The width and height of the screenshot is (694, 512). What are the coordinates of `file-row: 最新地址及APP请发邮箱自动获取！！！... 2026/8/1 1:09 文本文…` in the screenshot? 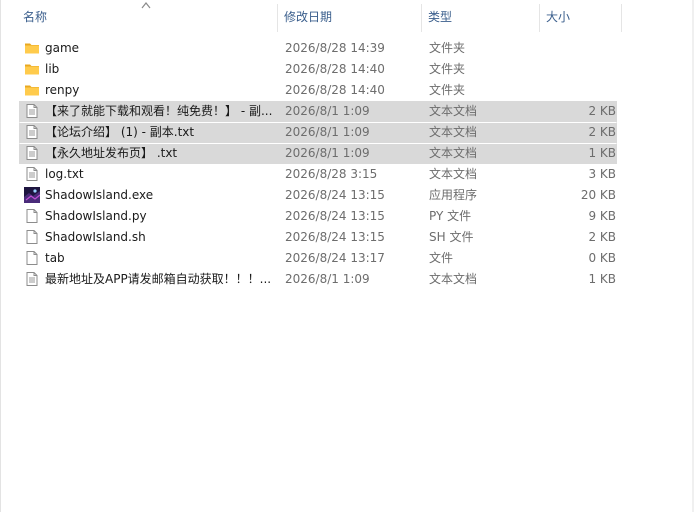 It's located at (318, 279).